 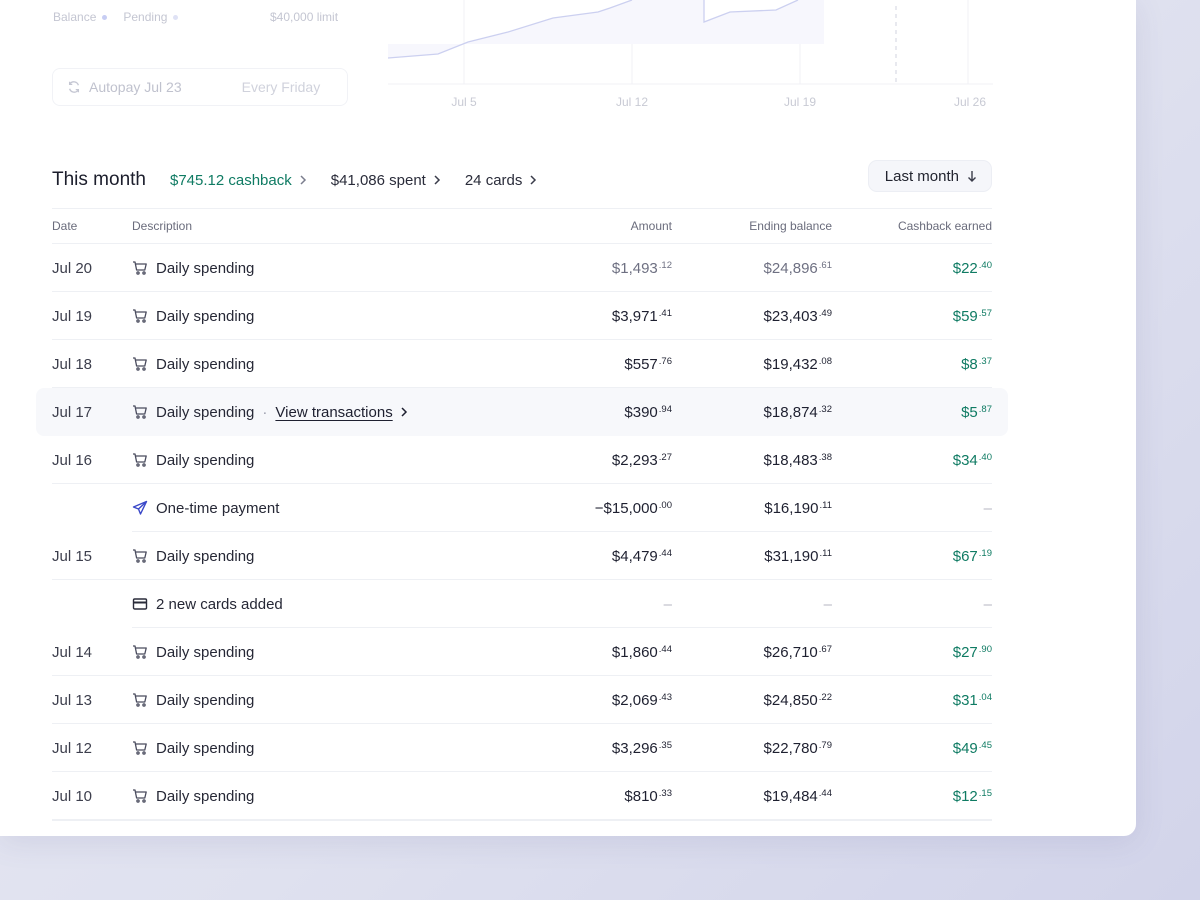 What do you see at coordinates (665, 793) in the screenshot?
I see `row-amount-cents: .33` at bounding box center [665, 793].